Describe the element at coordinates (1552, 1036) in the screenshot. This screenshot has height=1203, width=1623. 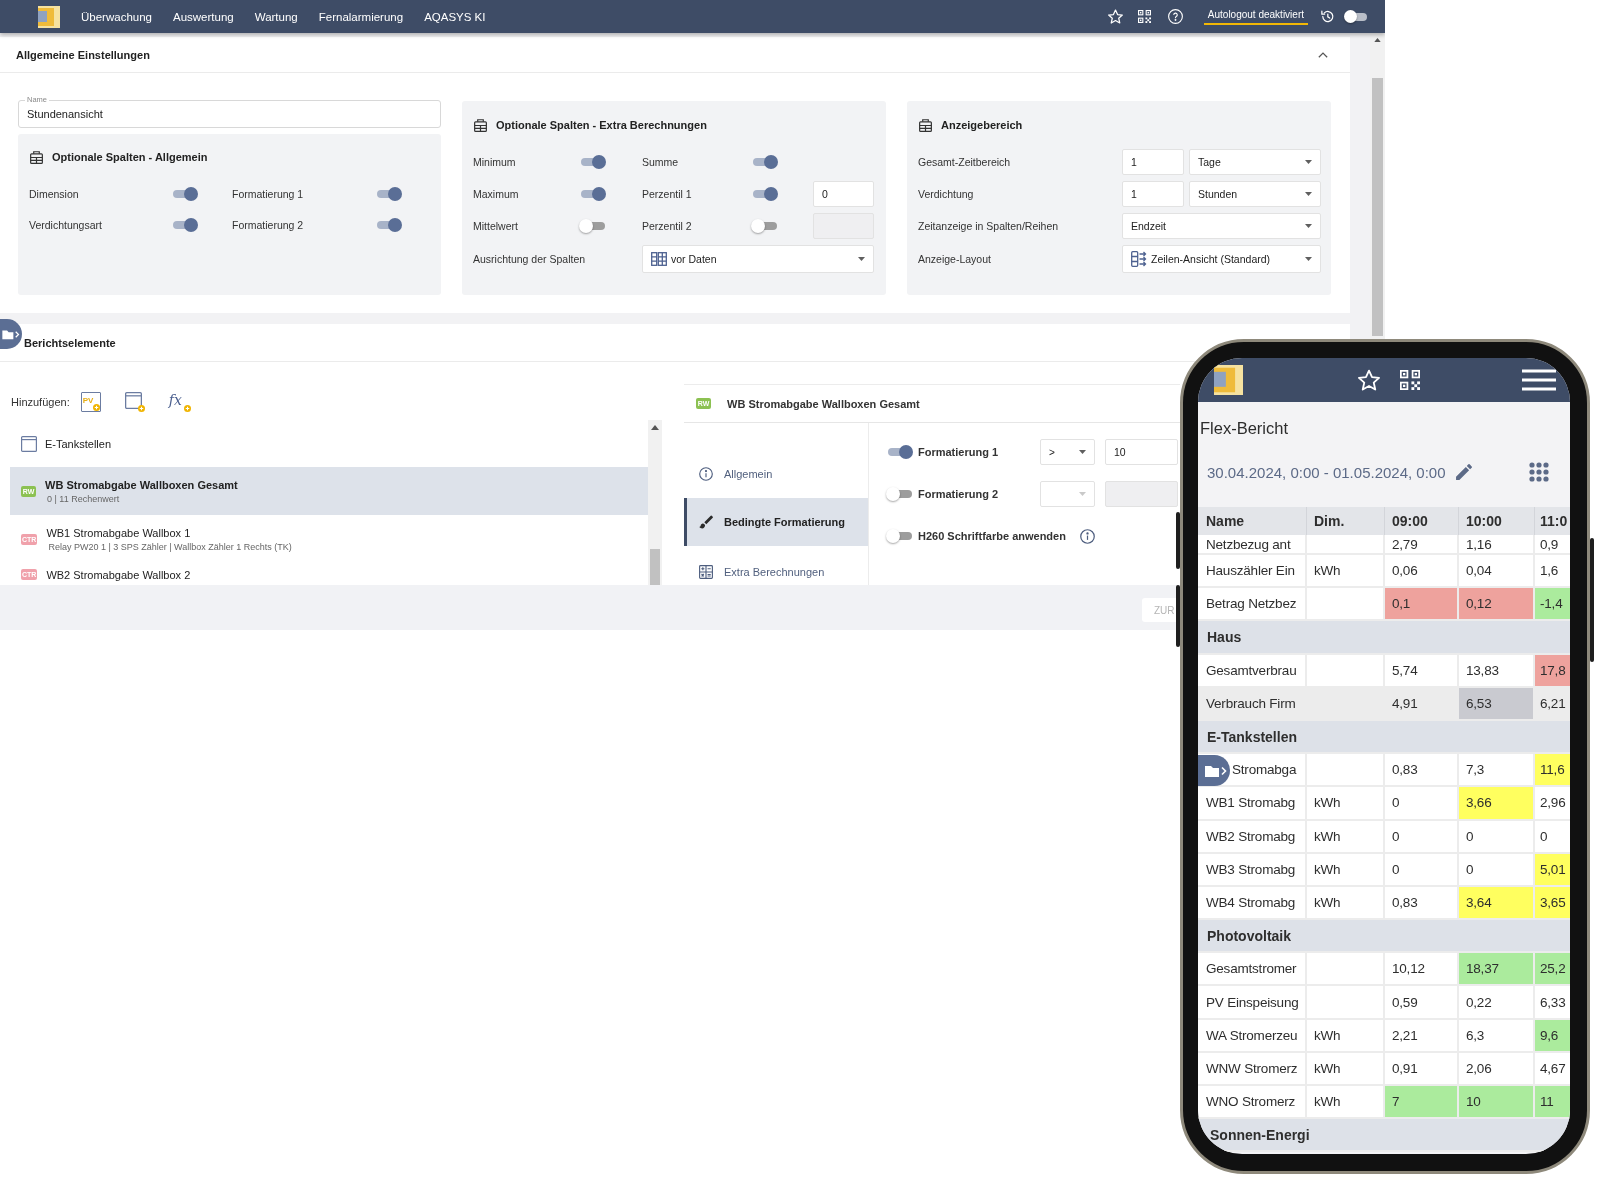
I see `table-cell: 9,6` at that location.